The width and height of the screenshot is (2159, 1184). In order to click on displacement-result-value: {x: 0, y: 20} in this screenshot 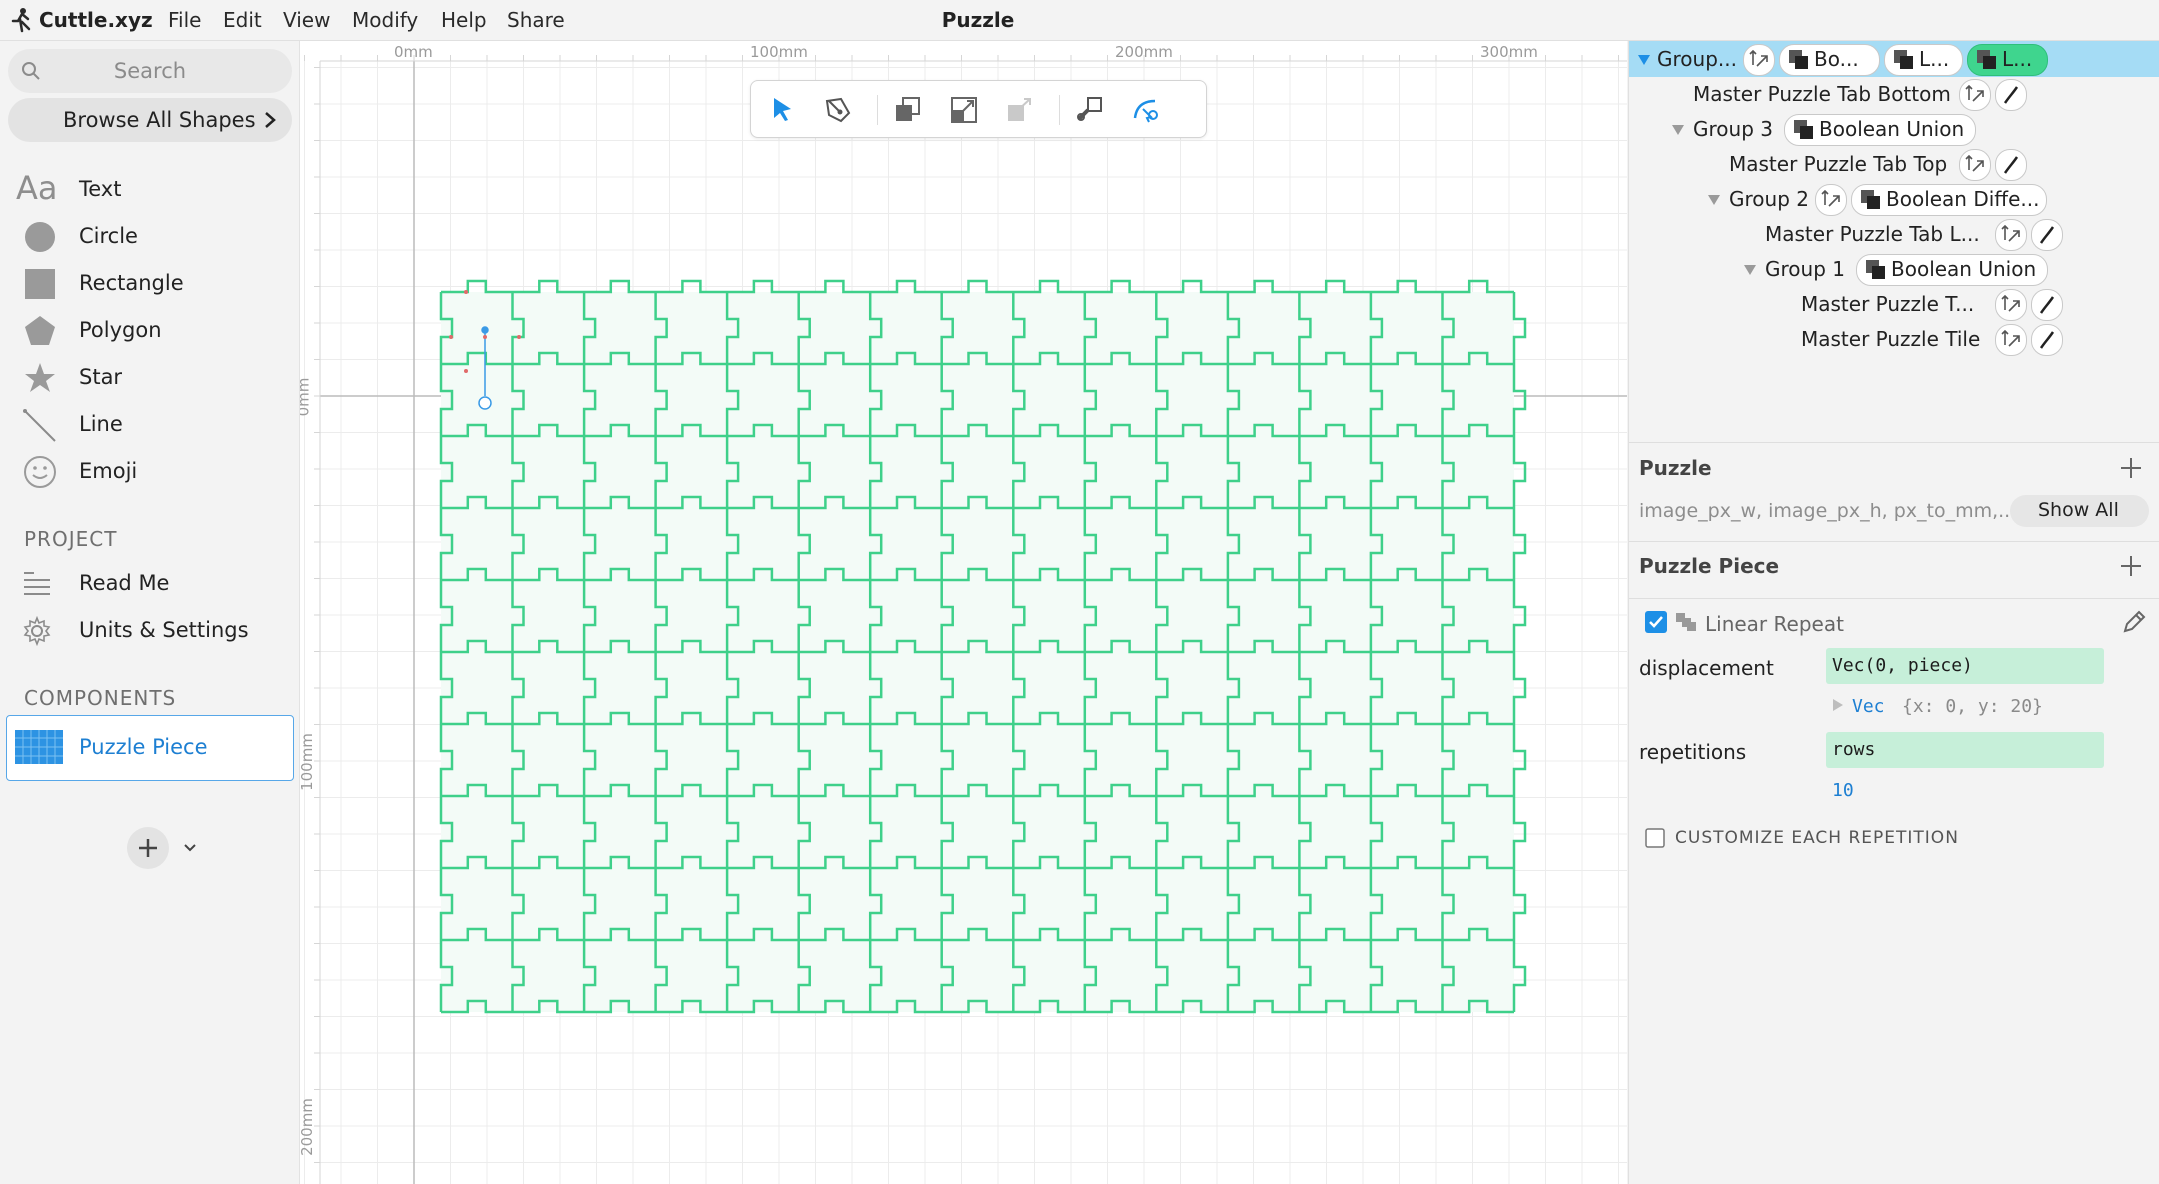, I will do `click(1972, 706)`.